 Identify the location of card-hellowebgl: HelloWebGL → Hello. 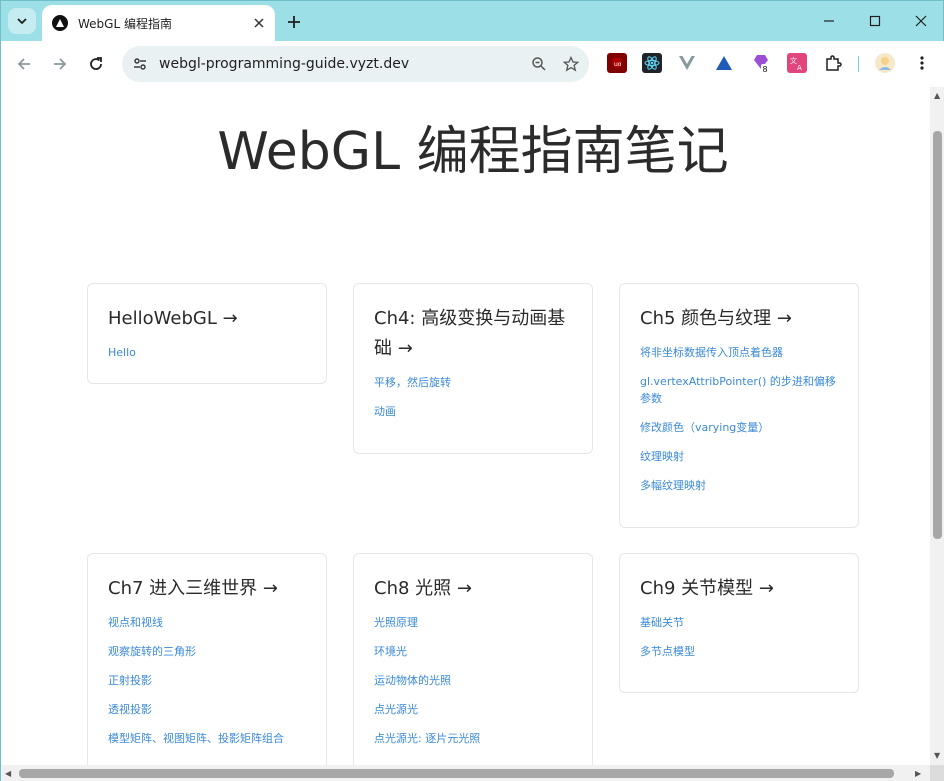
(207, 333).